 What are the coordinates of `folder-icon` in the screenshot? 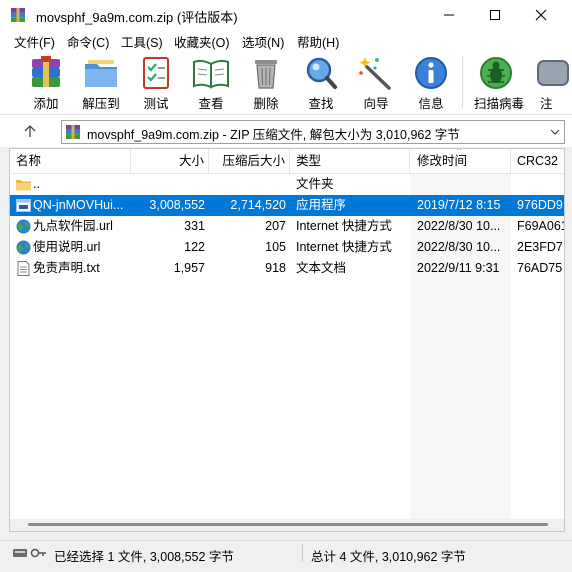 It's located at (23, 185).